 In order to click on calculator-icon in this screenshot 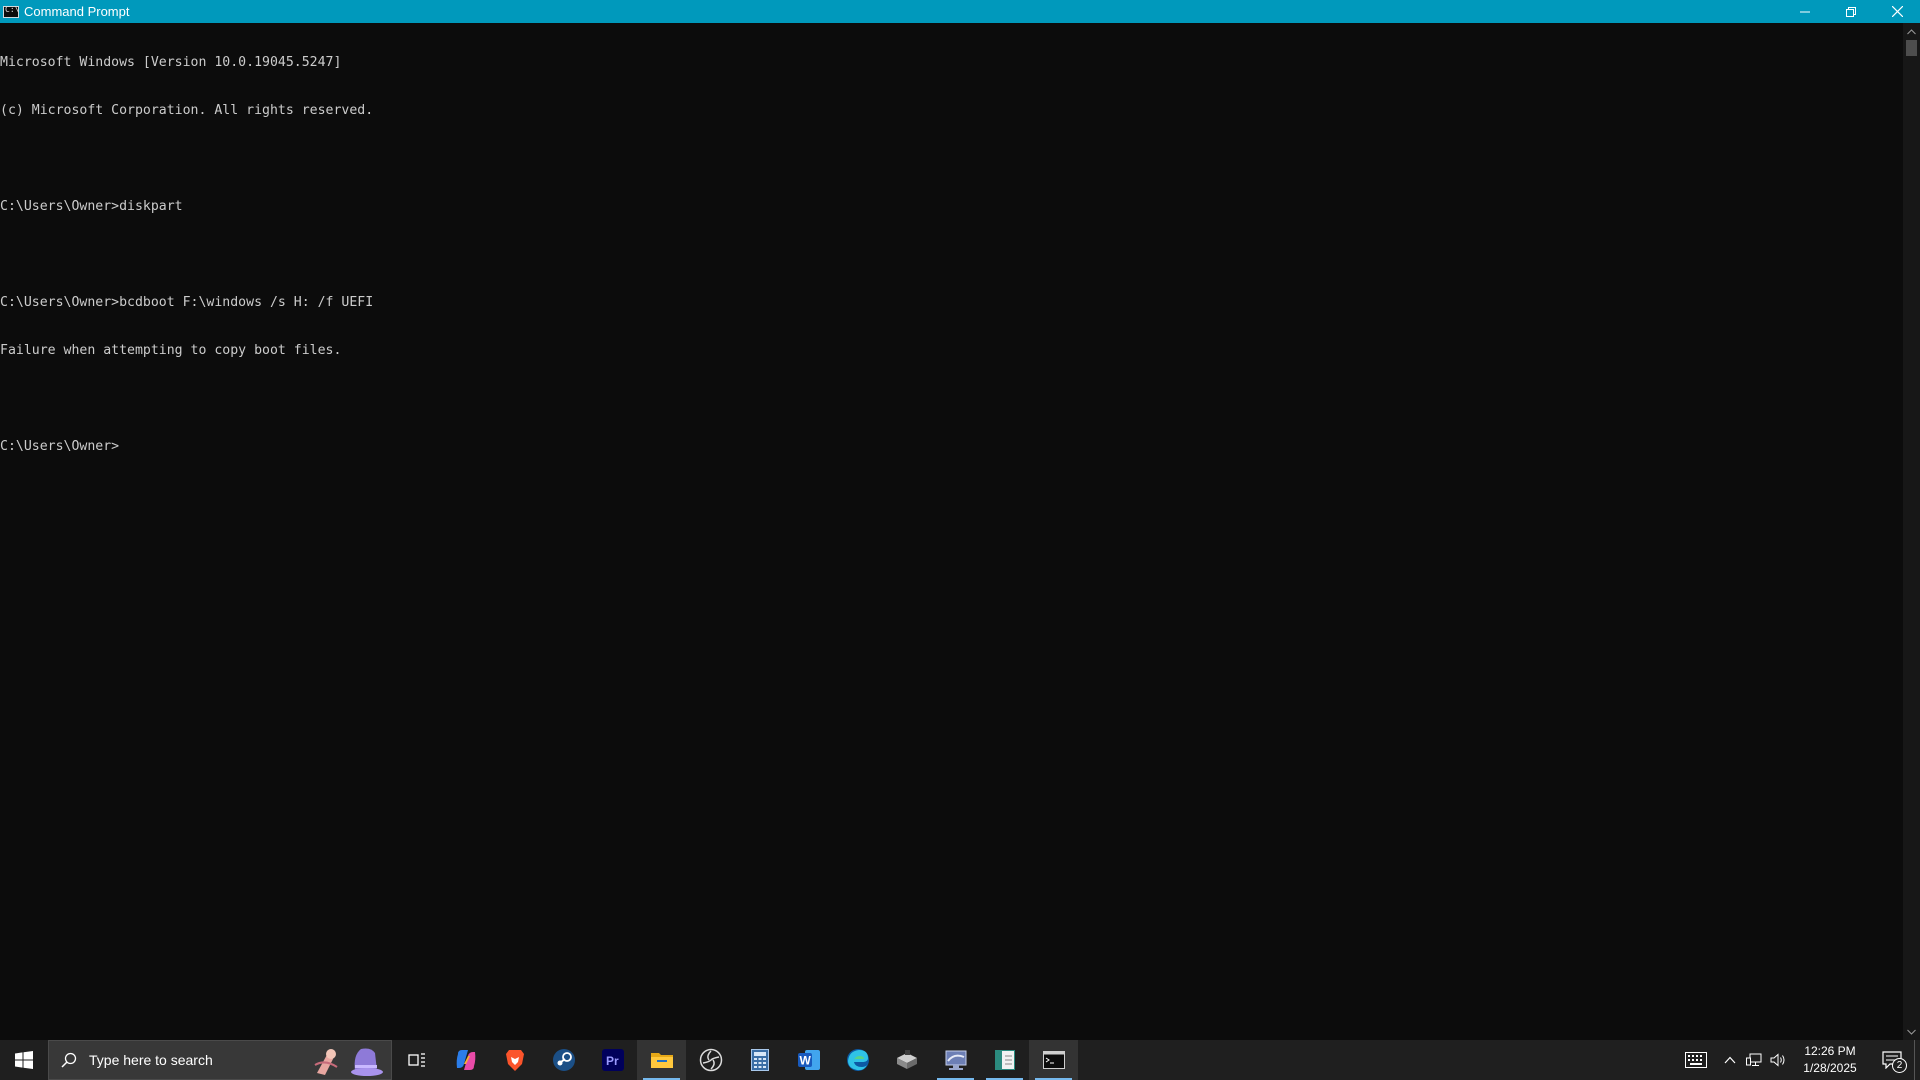, I will do `click(759, 1060)`.